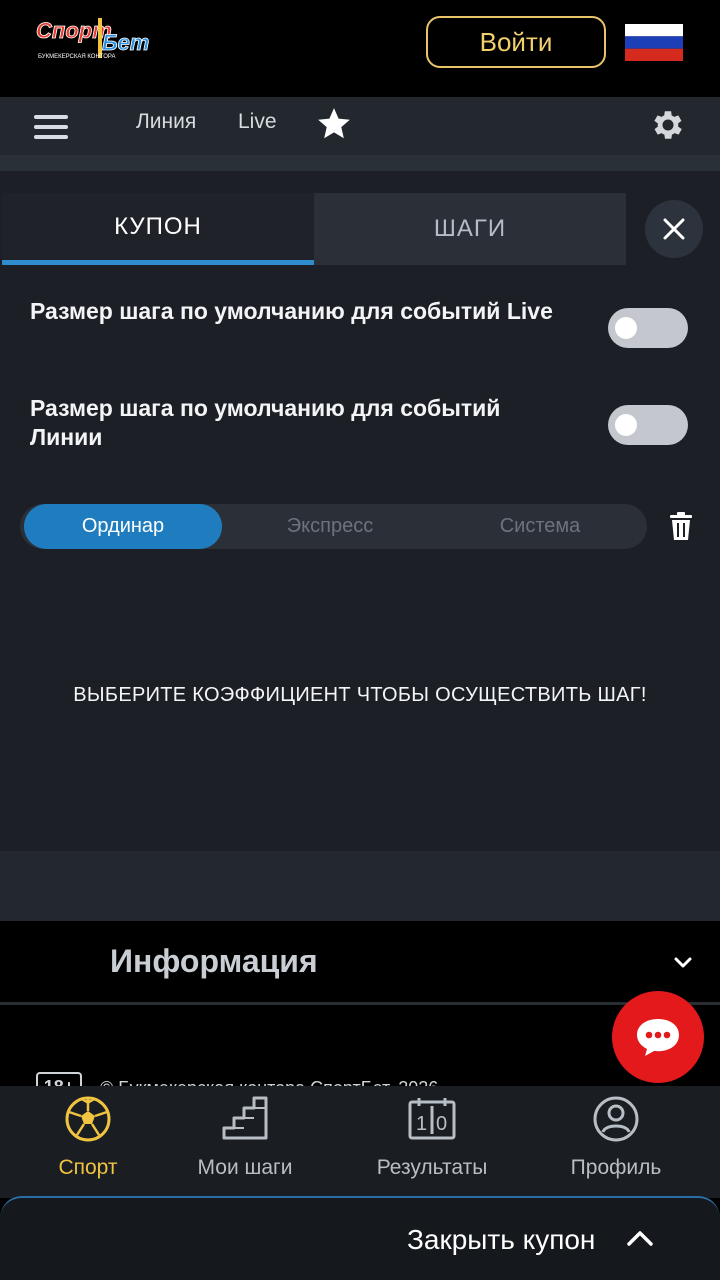 This screenshot has width=720, height=1280. What do you see at coordinates (501, 1240) in the screenshot?
I see `close-coupon-label: Закрыть купон` at bounding box center [501, 1240].